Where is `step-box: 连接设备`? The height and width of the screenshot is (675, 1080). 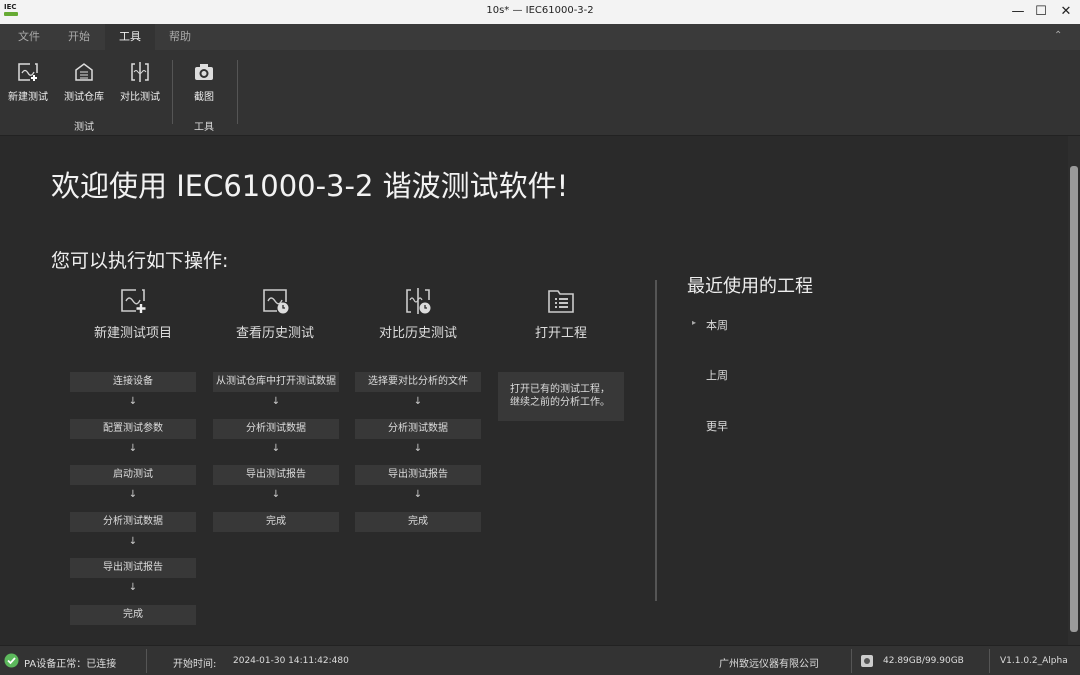 step-box: 连接设备 is located at coordinates (133, 382).